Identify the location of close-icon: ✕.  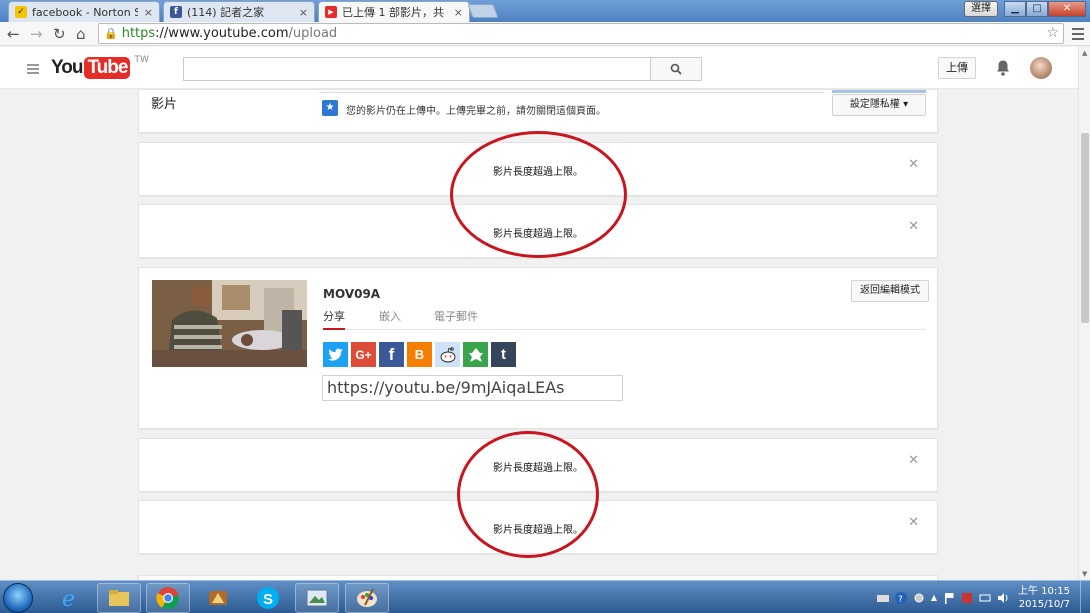
(1067, 9).